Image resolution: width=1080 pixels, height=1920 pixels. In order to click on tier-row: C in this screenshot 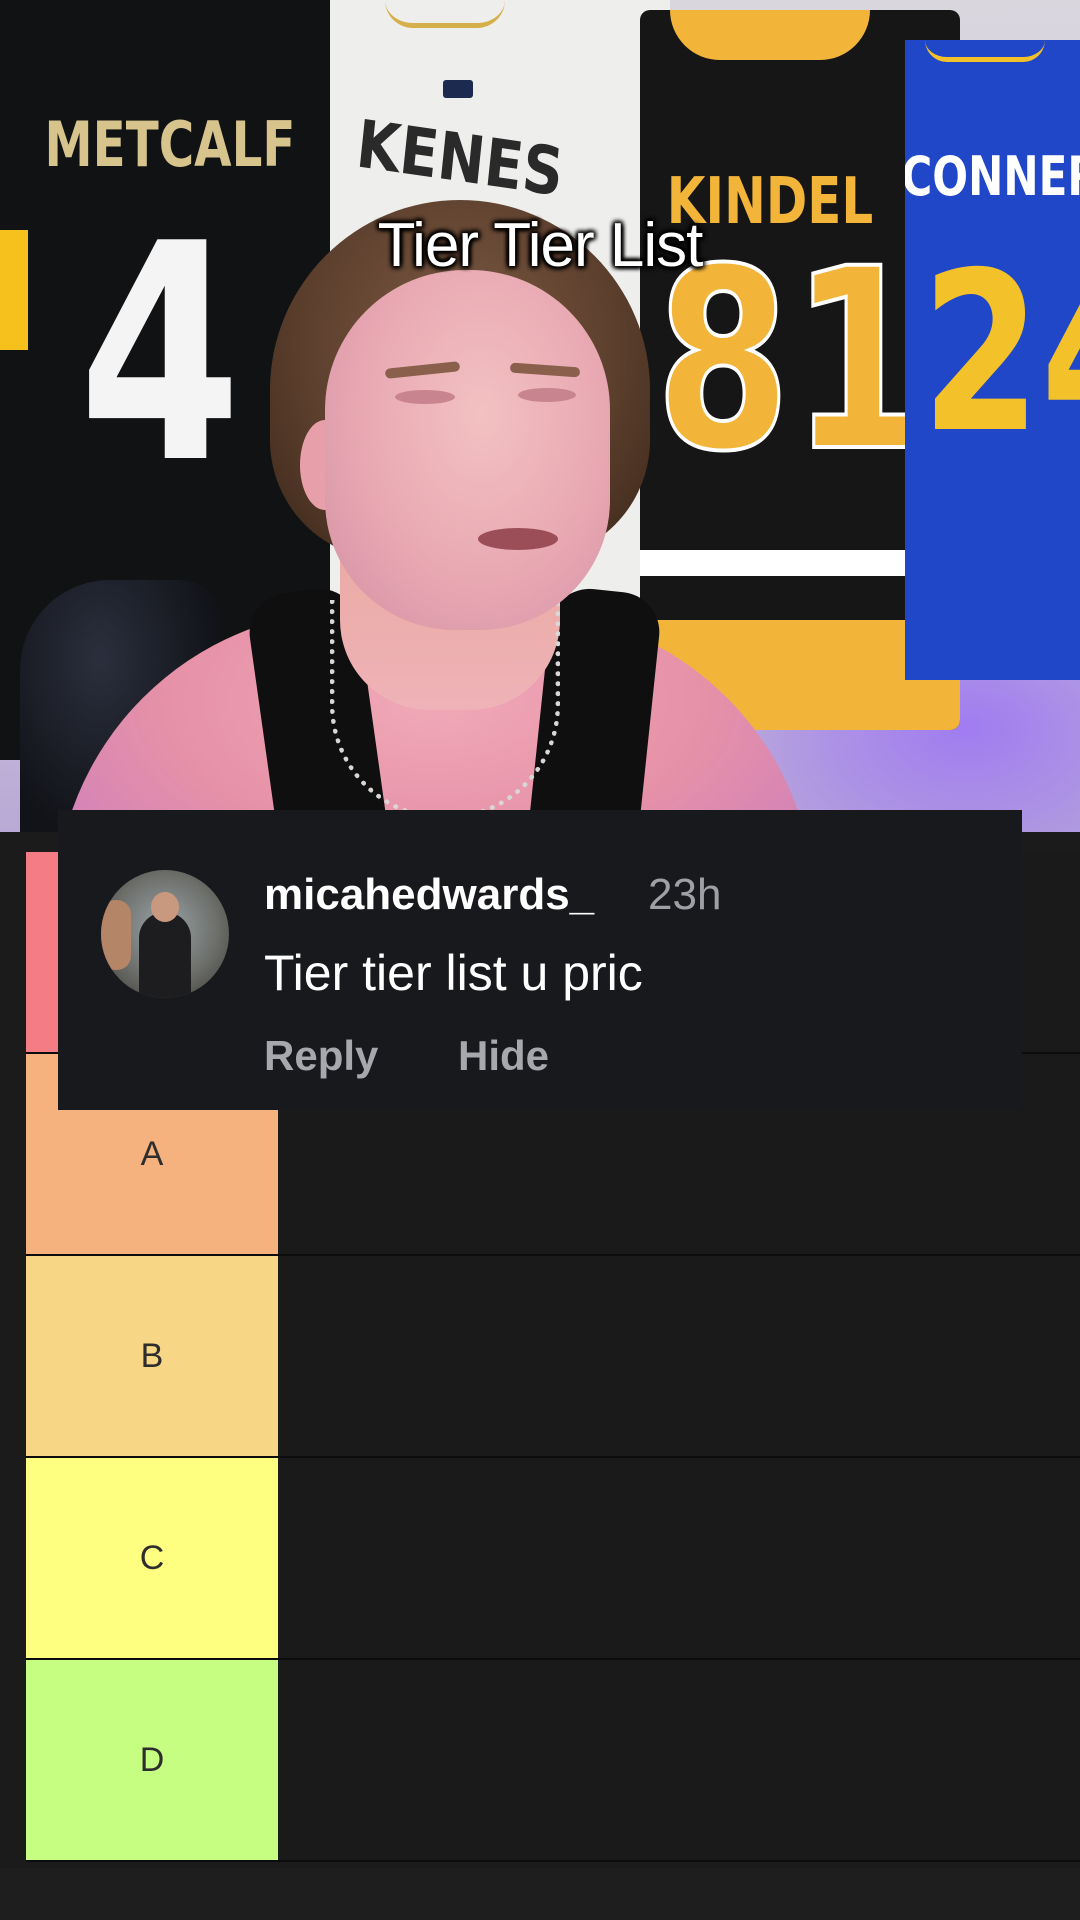, I will do `click(553, 1559)`.